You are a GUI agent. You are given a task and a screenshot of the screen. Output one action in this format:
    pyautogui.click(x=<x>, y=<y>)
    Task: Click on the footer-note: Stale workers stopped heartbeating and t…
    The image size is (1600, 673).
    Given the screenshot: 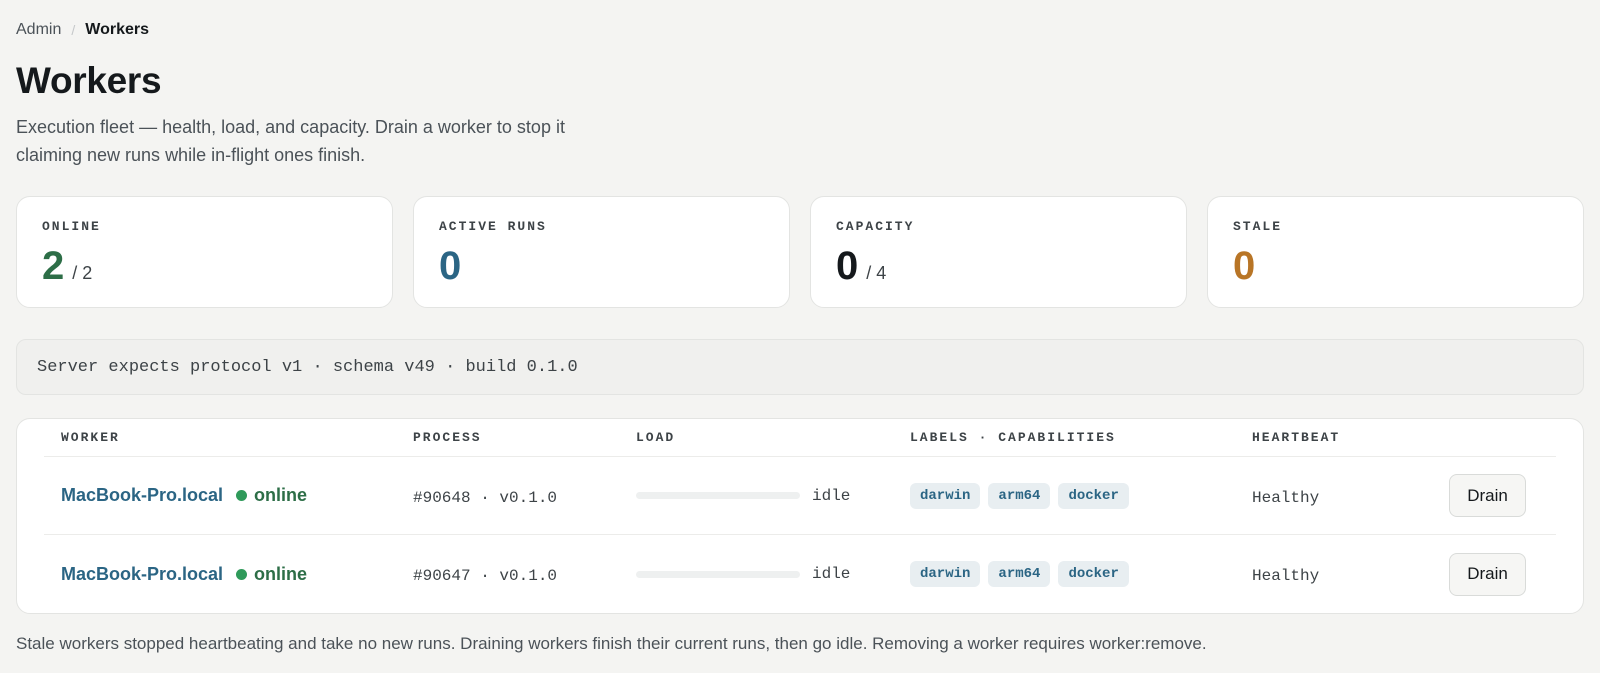 What is the action you would take?
    pyautogui.click(x=611, y=643)
    